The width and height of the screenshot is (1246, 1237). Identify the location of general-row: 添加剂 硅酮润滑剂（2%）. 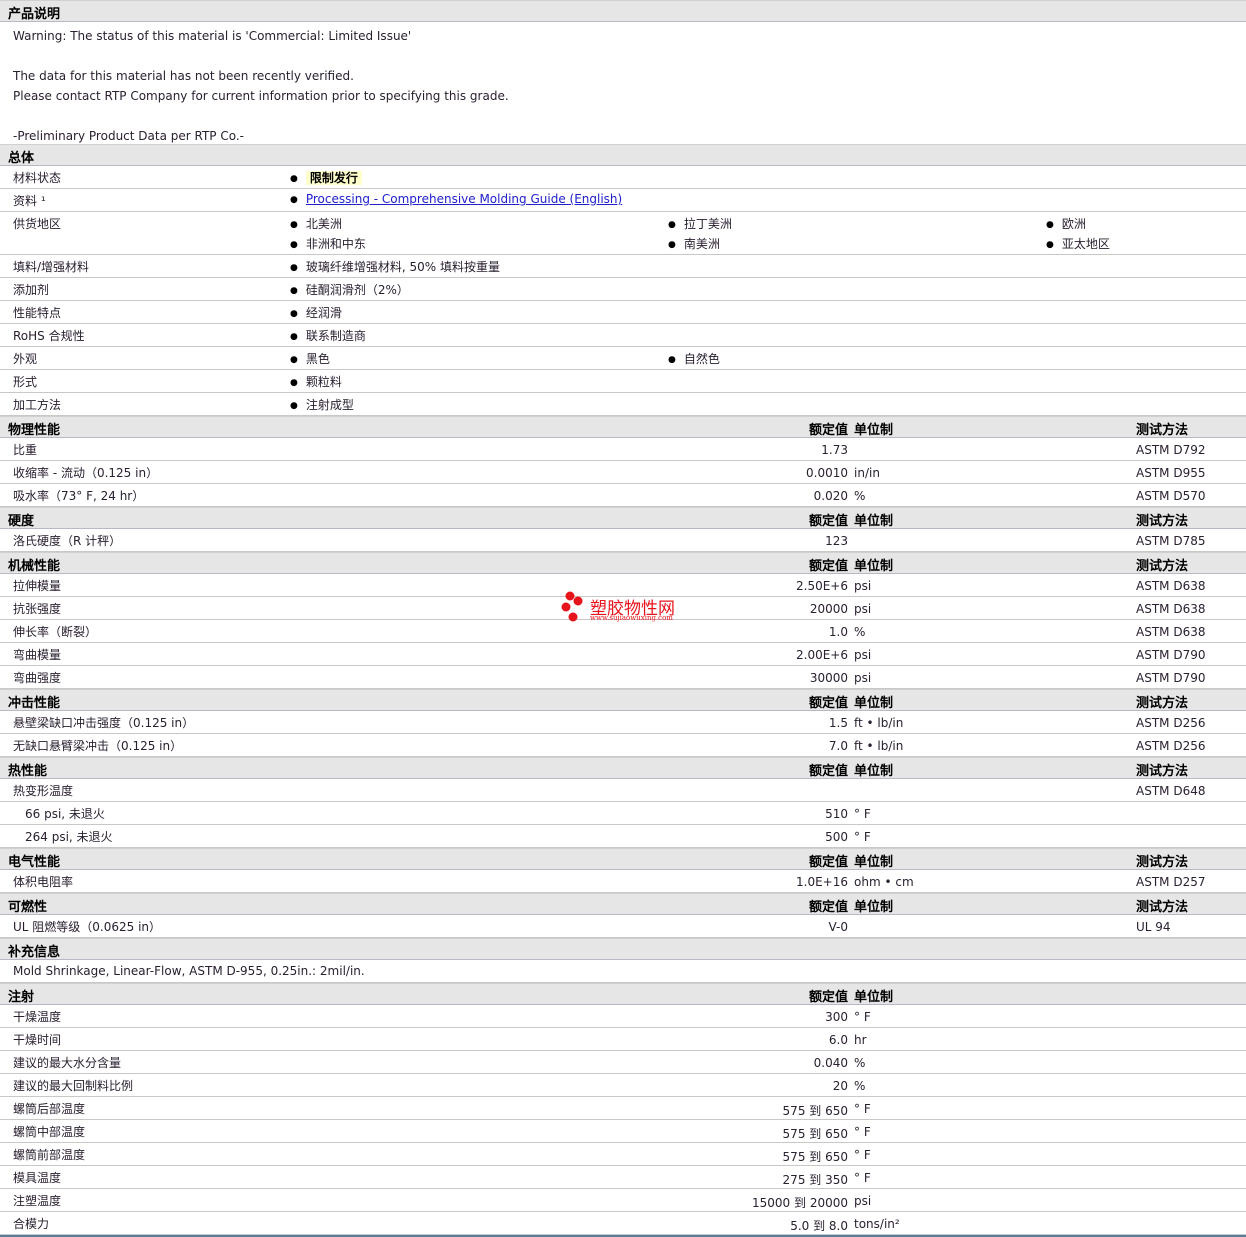
(623, 289).